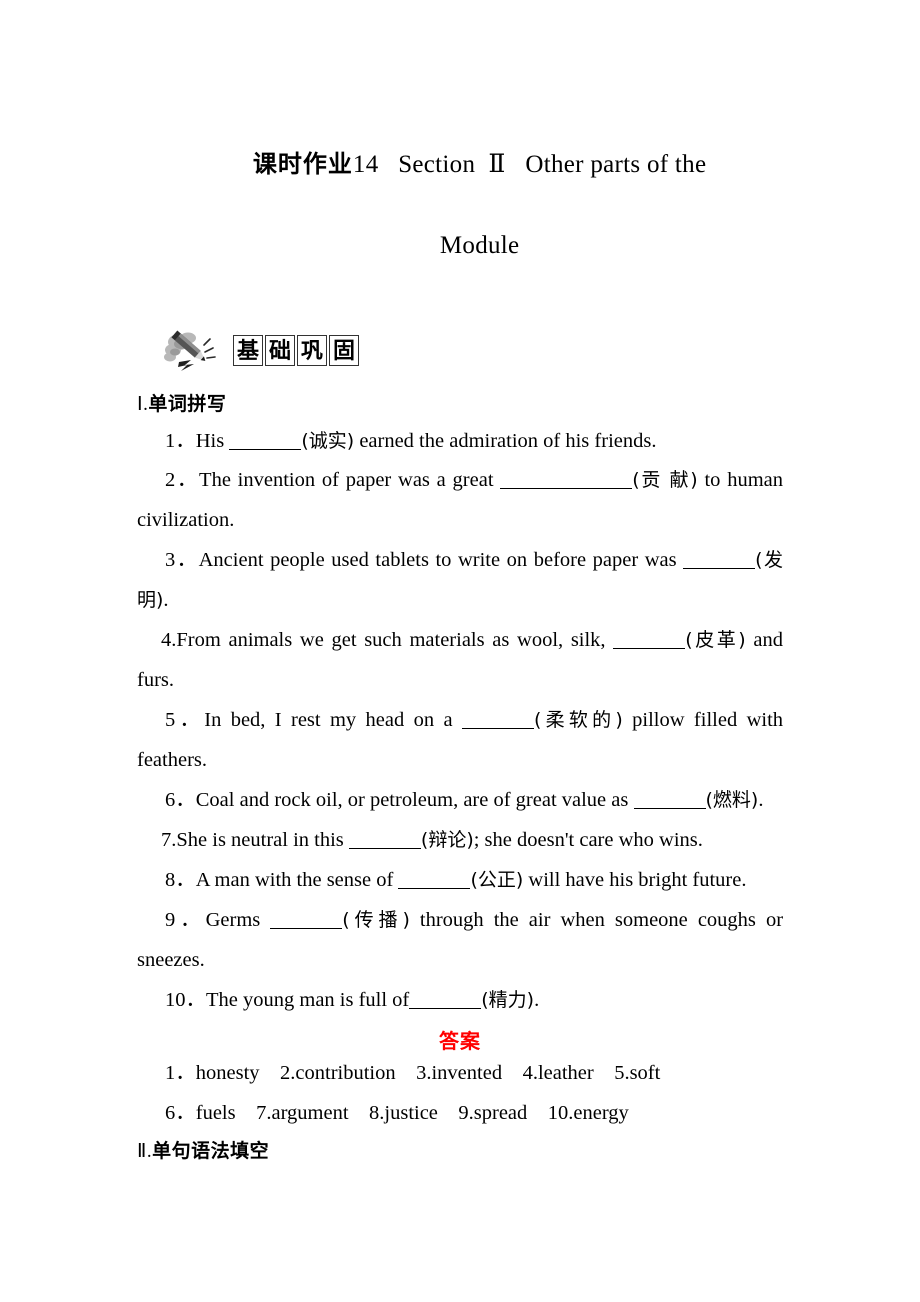  What do you see at coordinates (497, 880) in the screenshot?
I see `question-hint: (公正)` at bounding box center [497, 880].